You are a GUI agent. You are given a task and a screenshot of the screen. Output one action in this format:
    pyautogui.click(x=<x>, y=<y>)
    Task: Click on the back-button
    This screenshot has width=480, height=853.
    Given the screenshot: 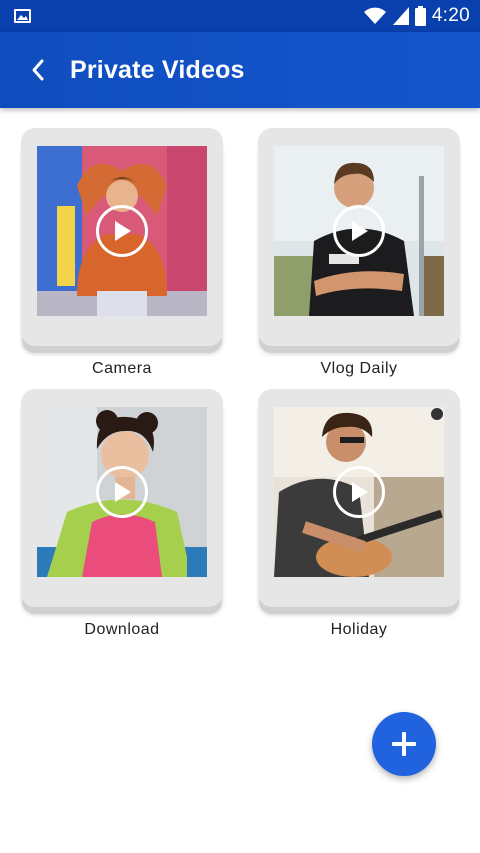 What is the action you would take?
    pyautogui.click(x=38, y=70)
    